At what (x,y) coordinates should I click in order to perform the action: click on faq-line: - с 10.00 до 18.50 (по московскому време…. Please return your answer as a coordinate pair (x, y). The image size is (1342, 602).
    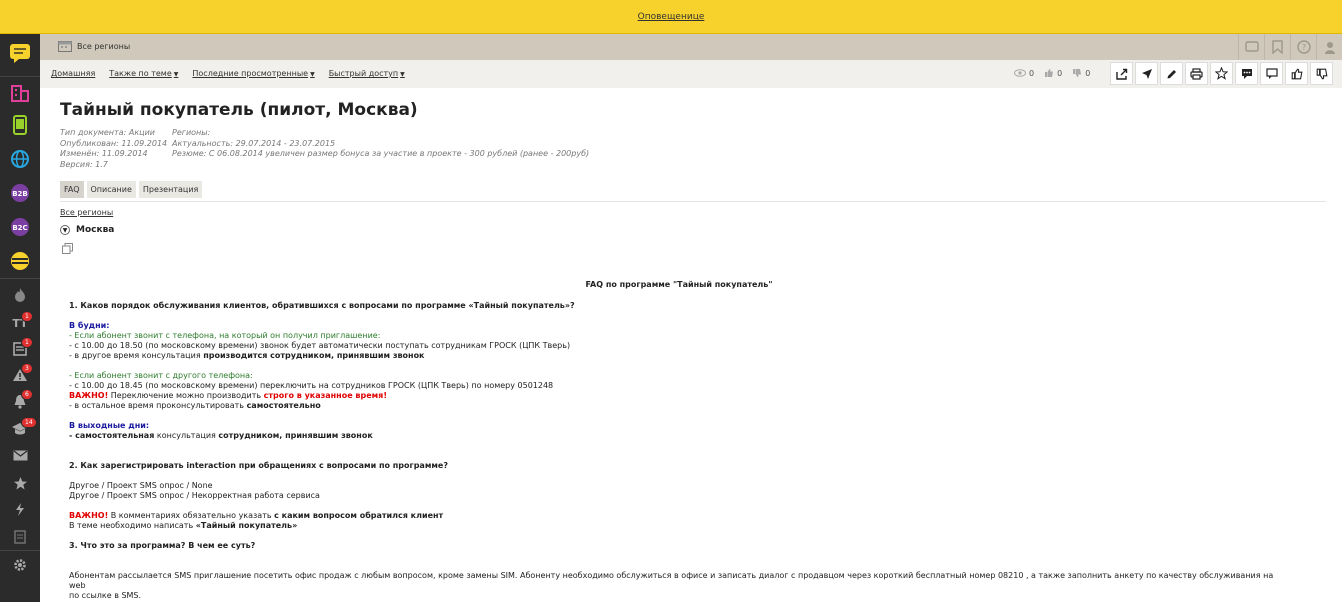
    Looking at the image, I should click on (320, 345).